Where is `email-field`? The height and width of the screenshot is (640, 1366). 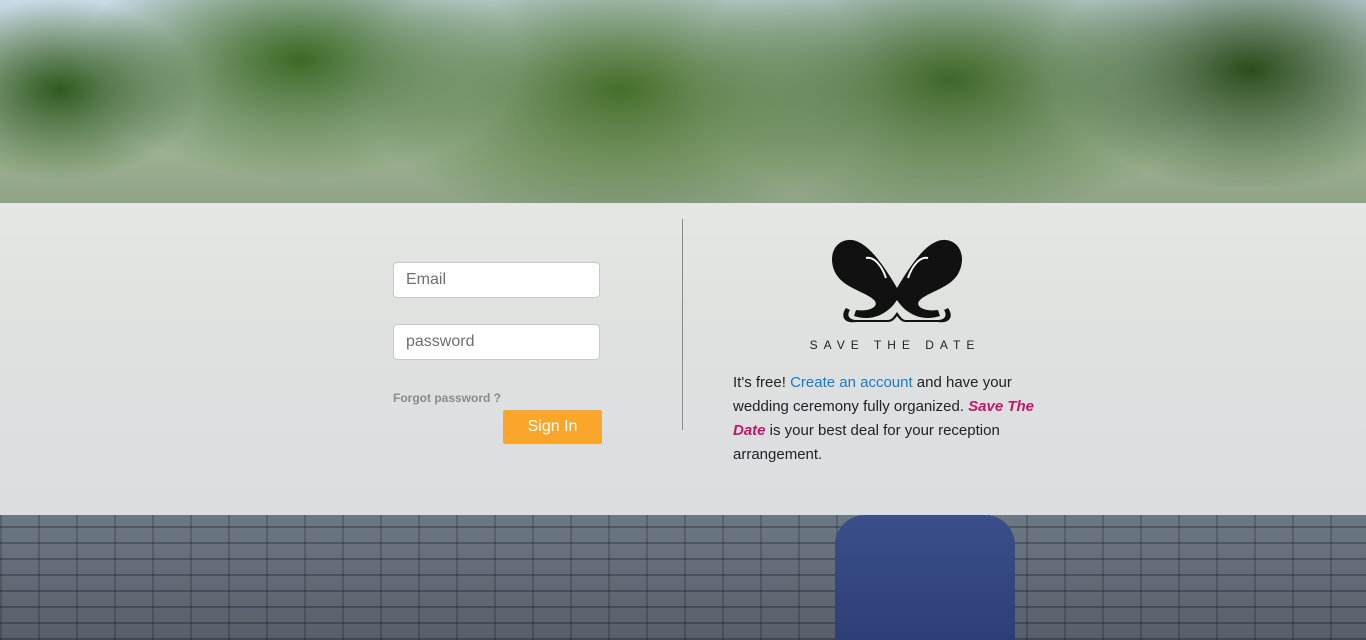 email-field is located at coordinates (496, 280).